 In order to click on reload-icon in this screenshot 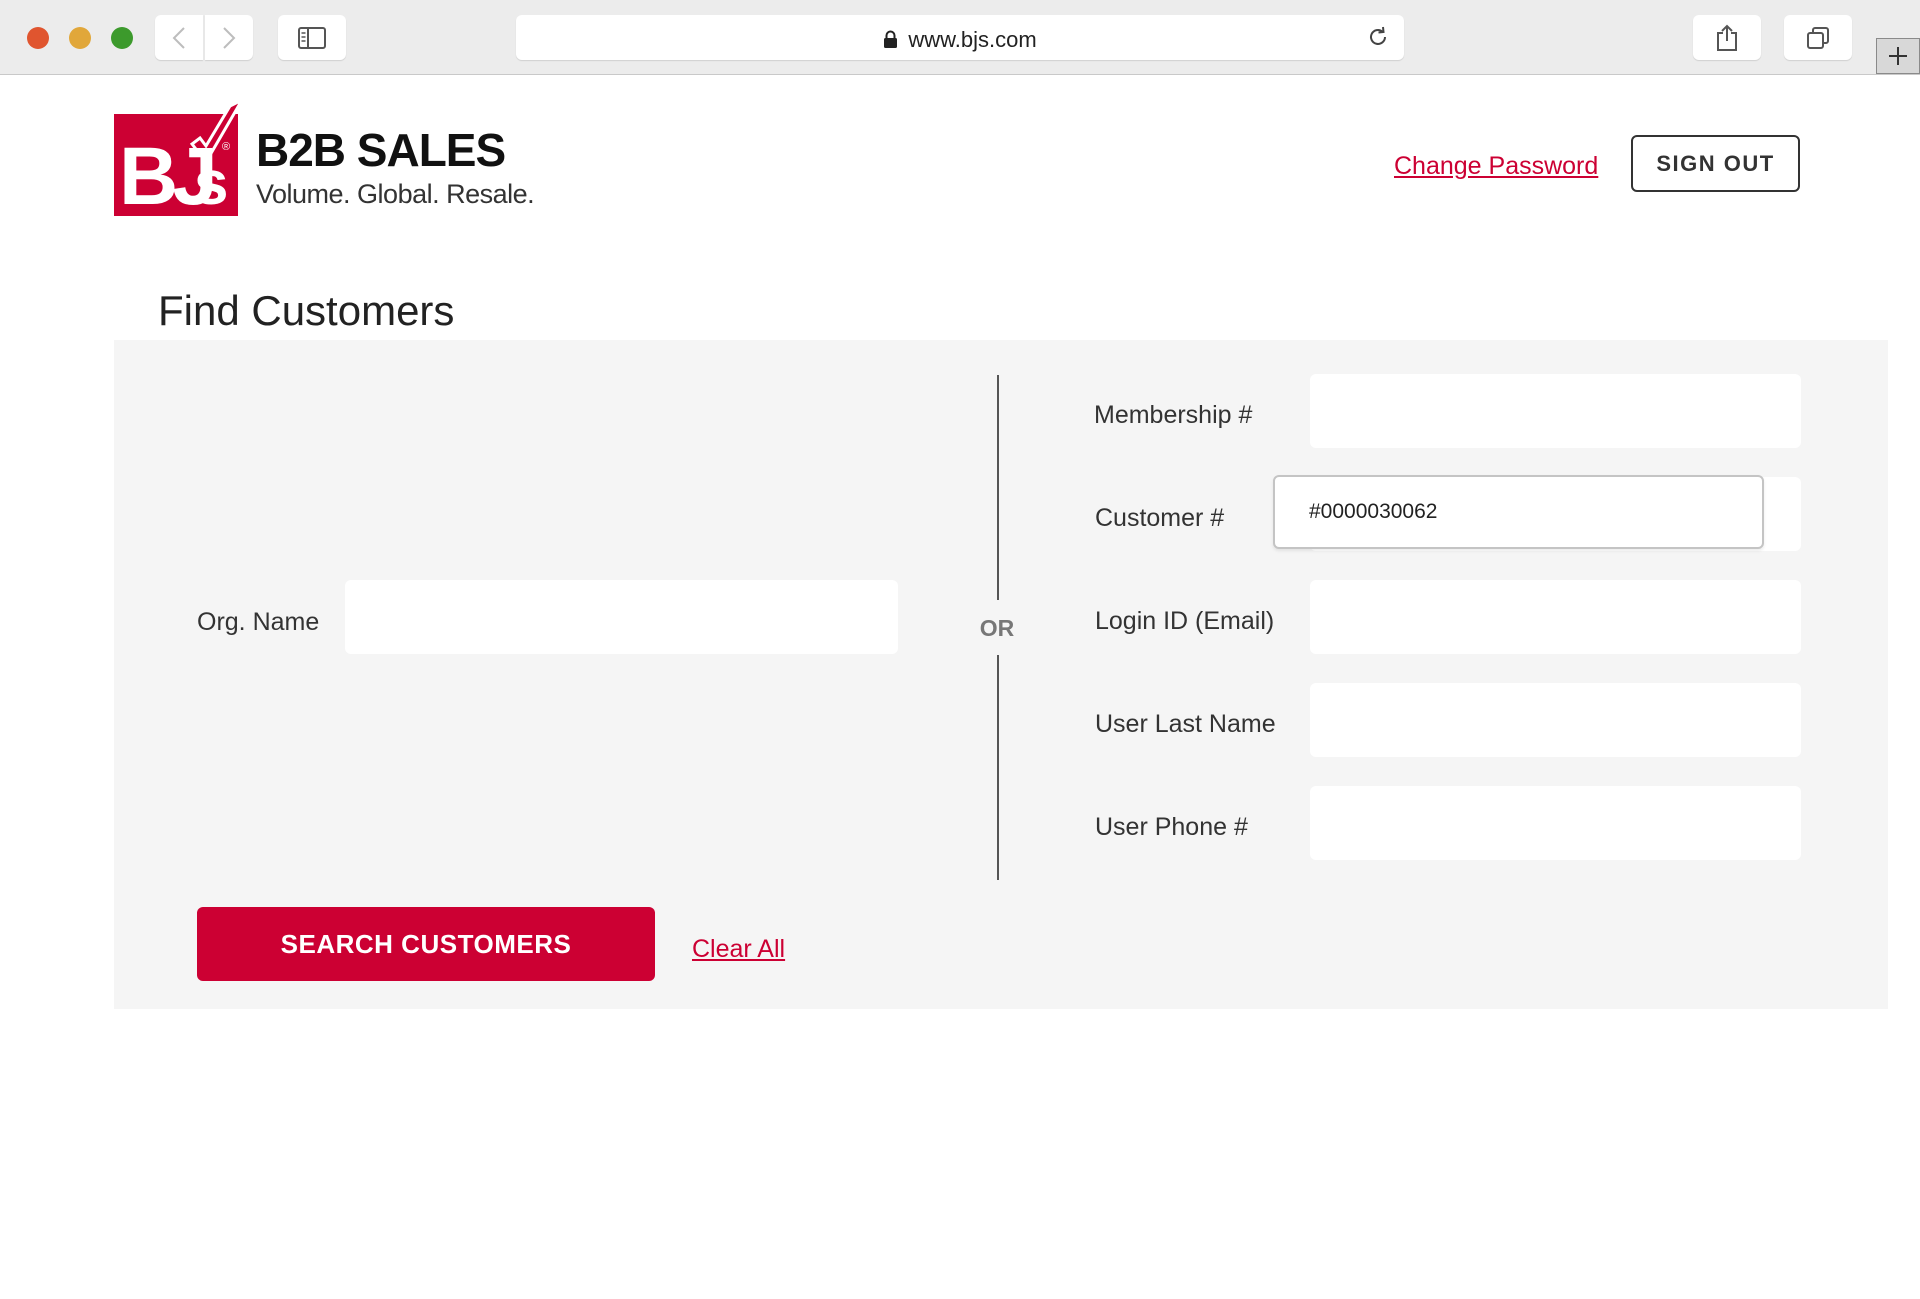, I will do `click(1378, 37)`.